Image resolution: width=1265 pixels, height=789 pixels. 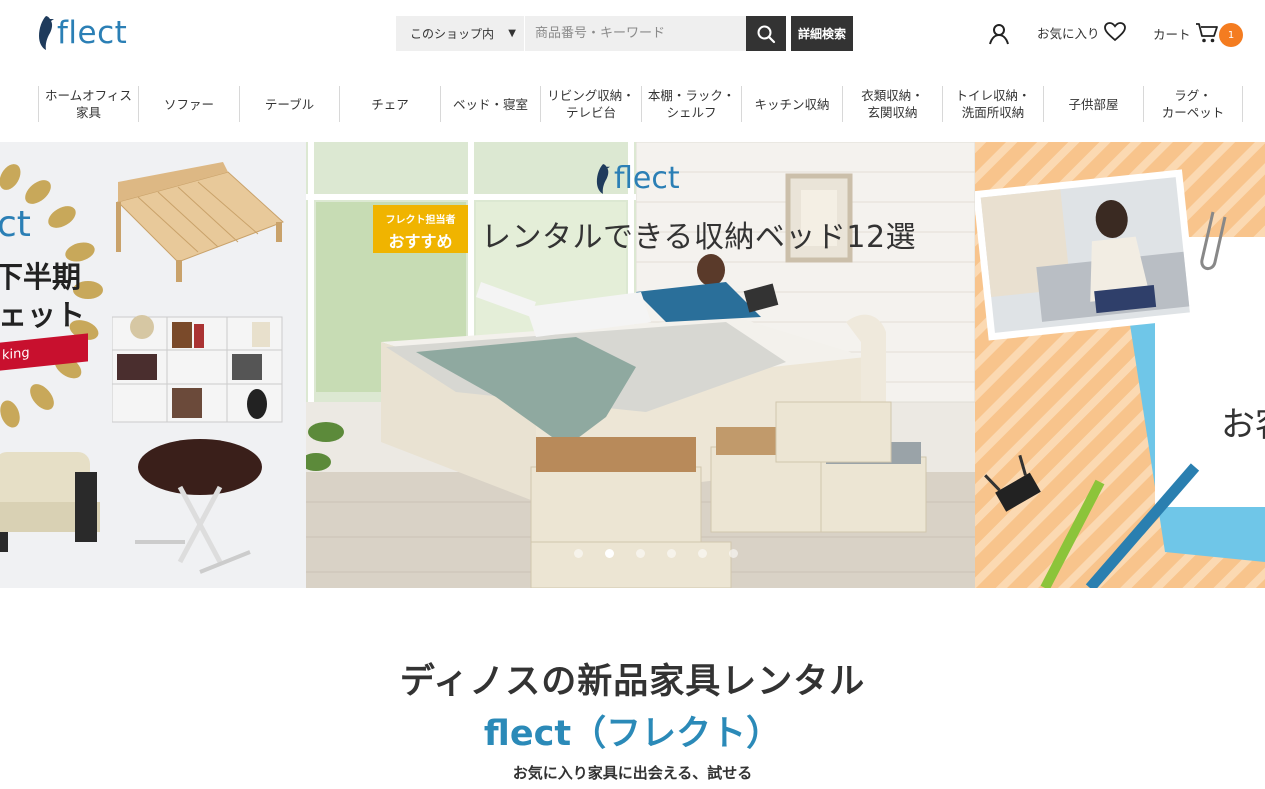 I want to click on cart-link: カート, so click(x=1186, y=33).